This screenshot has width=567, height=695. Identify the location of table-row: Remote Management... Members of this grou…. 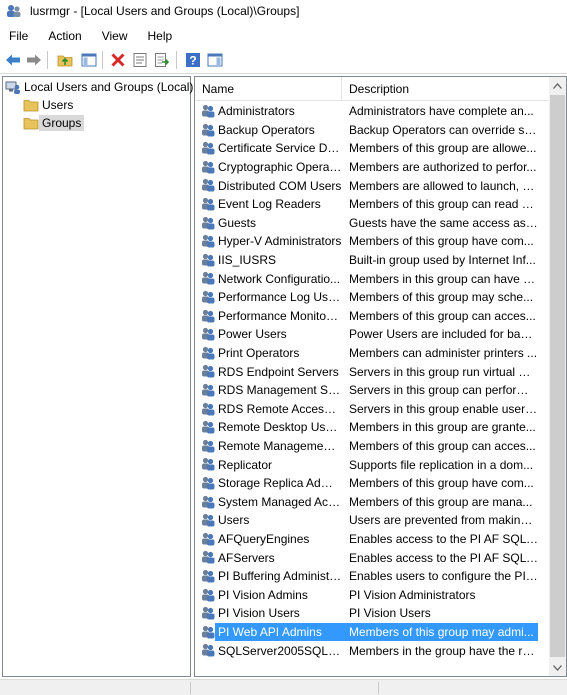
(373, 446).